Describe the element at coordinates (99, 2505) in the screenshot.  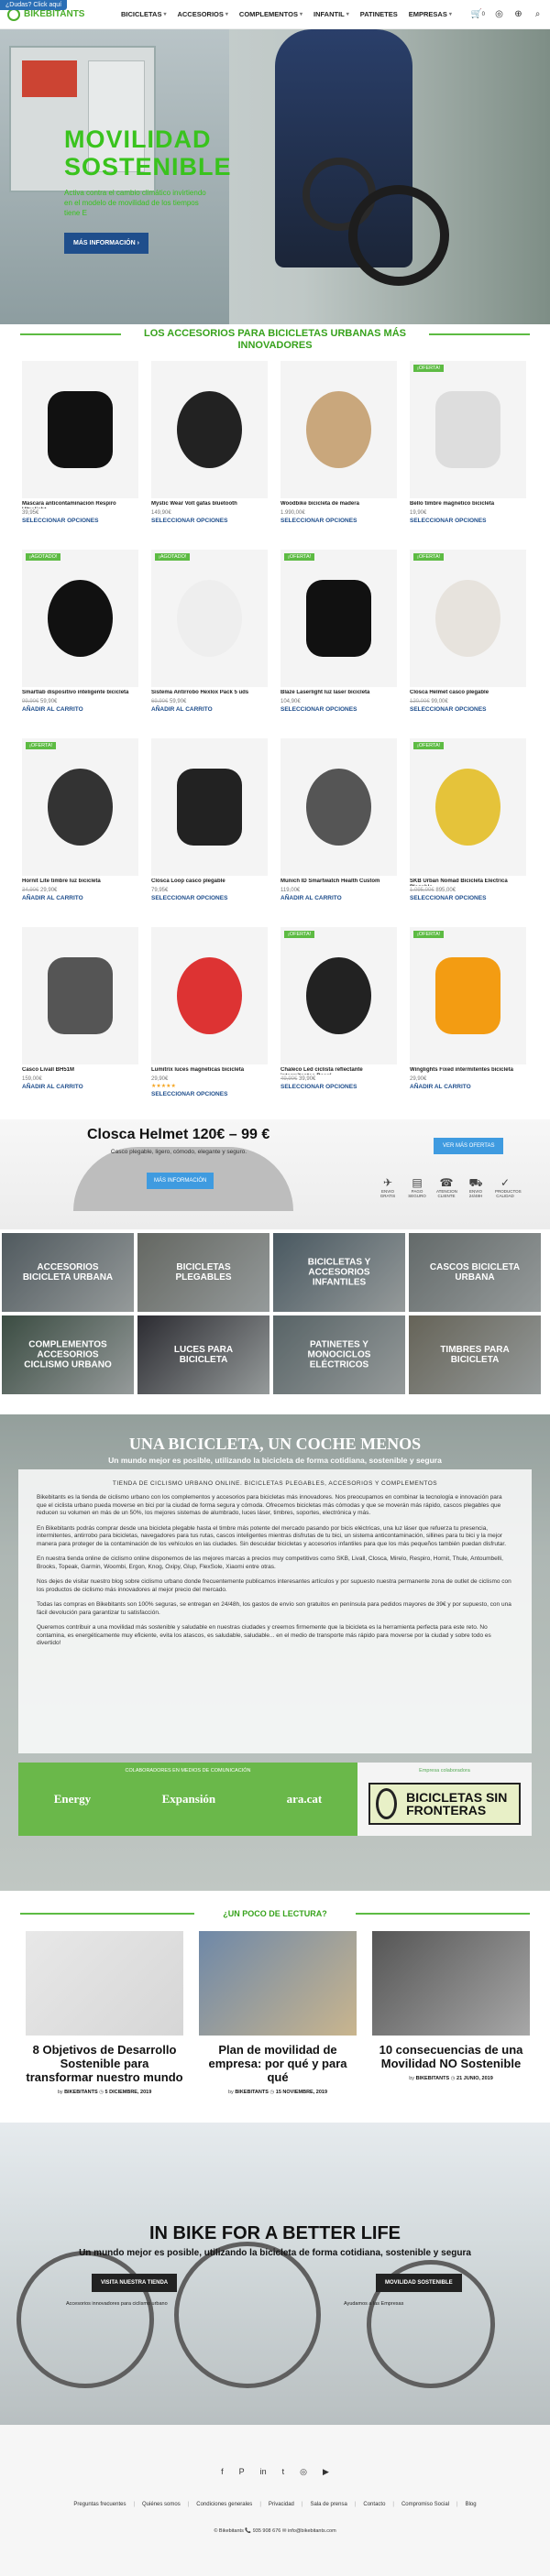
I see `footer-link: Preguntas frecuentes` at that location.